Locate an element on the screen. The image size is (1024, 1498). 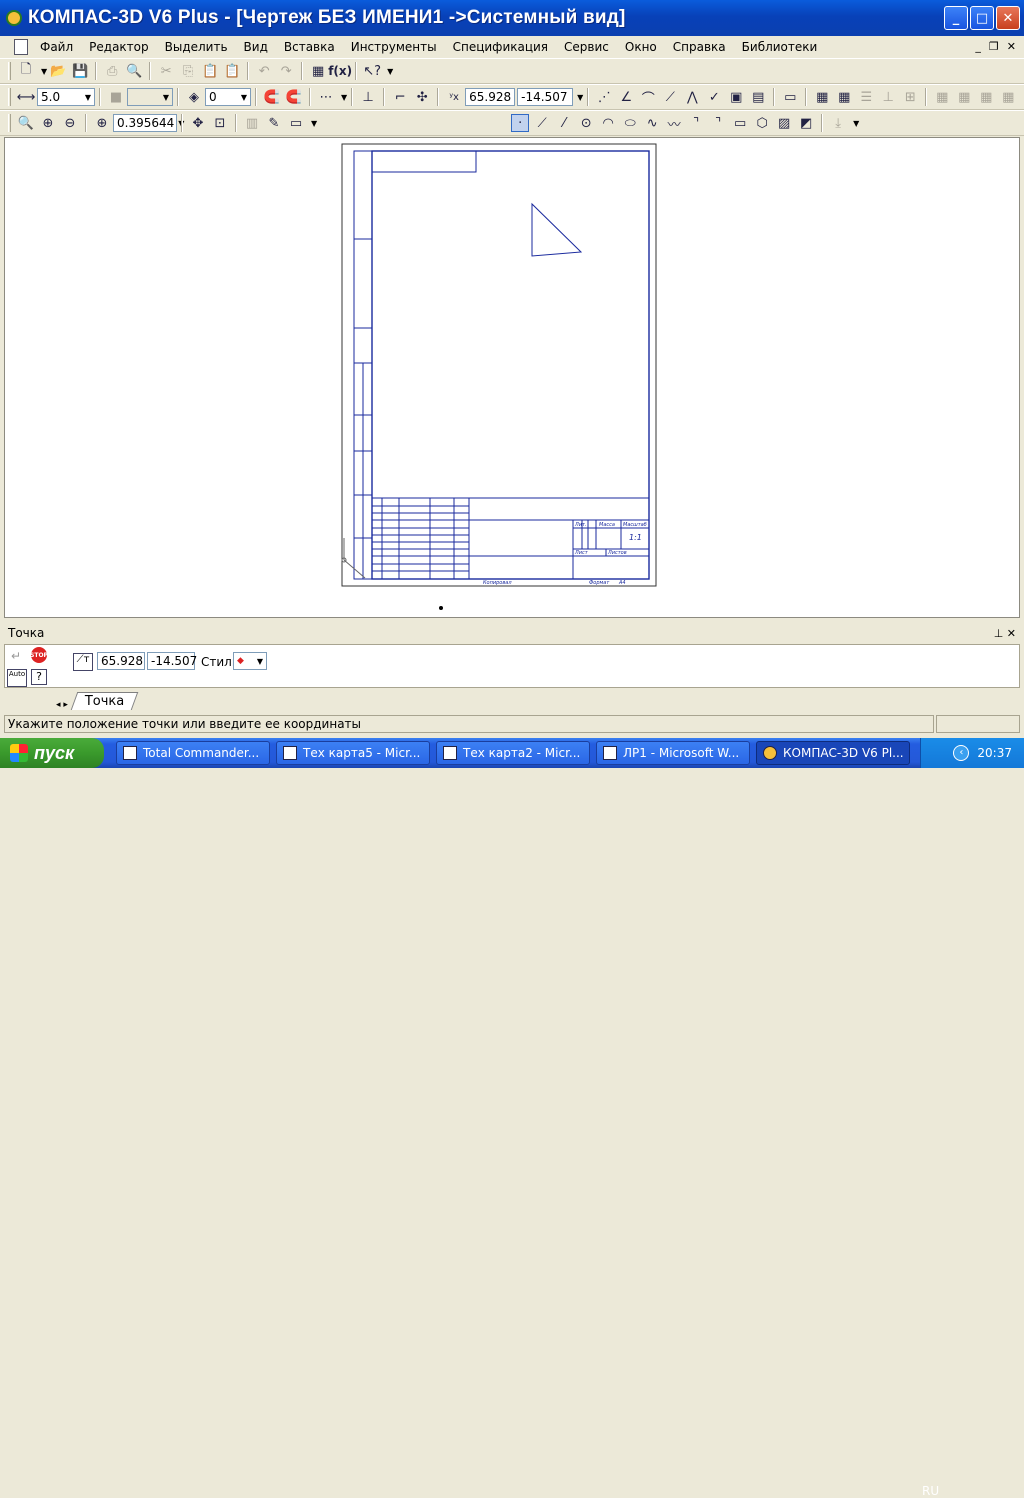
lib-icon-3: ▦ is located at coordinates (986, 97).